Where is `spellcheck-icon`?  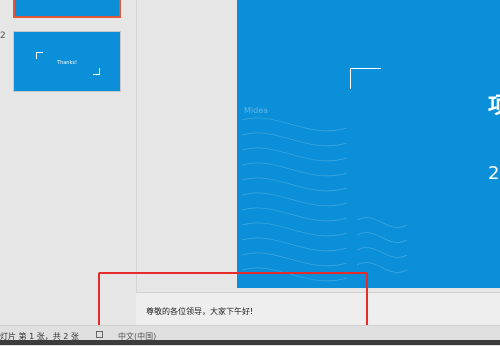
spellcheck-icon is located at coordinates (99, 334).